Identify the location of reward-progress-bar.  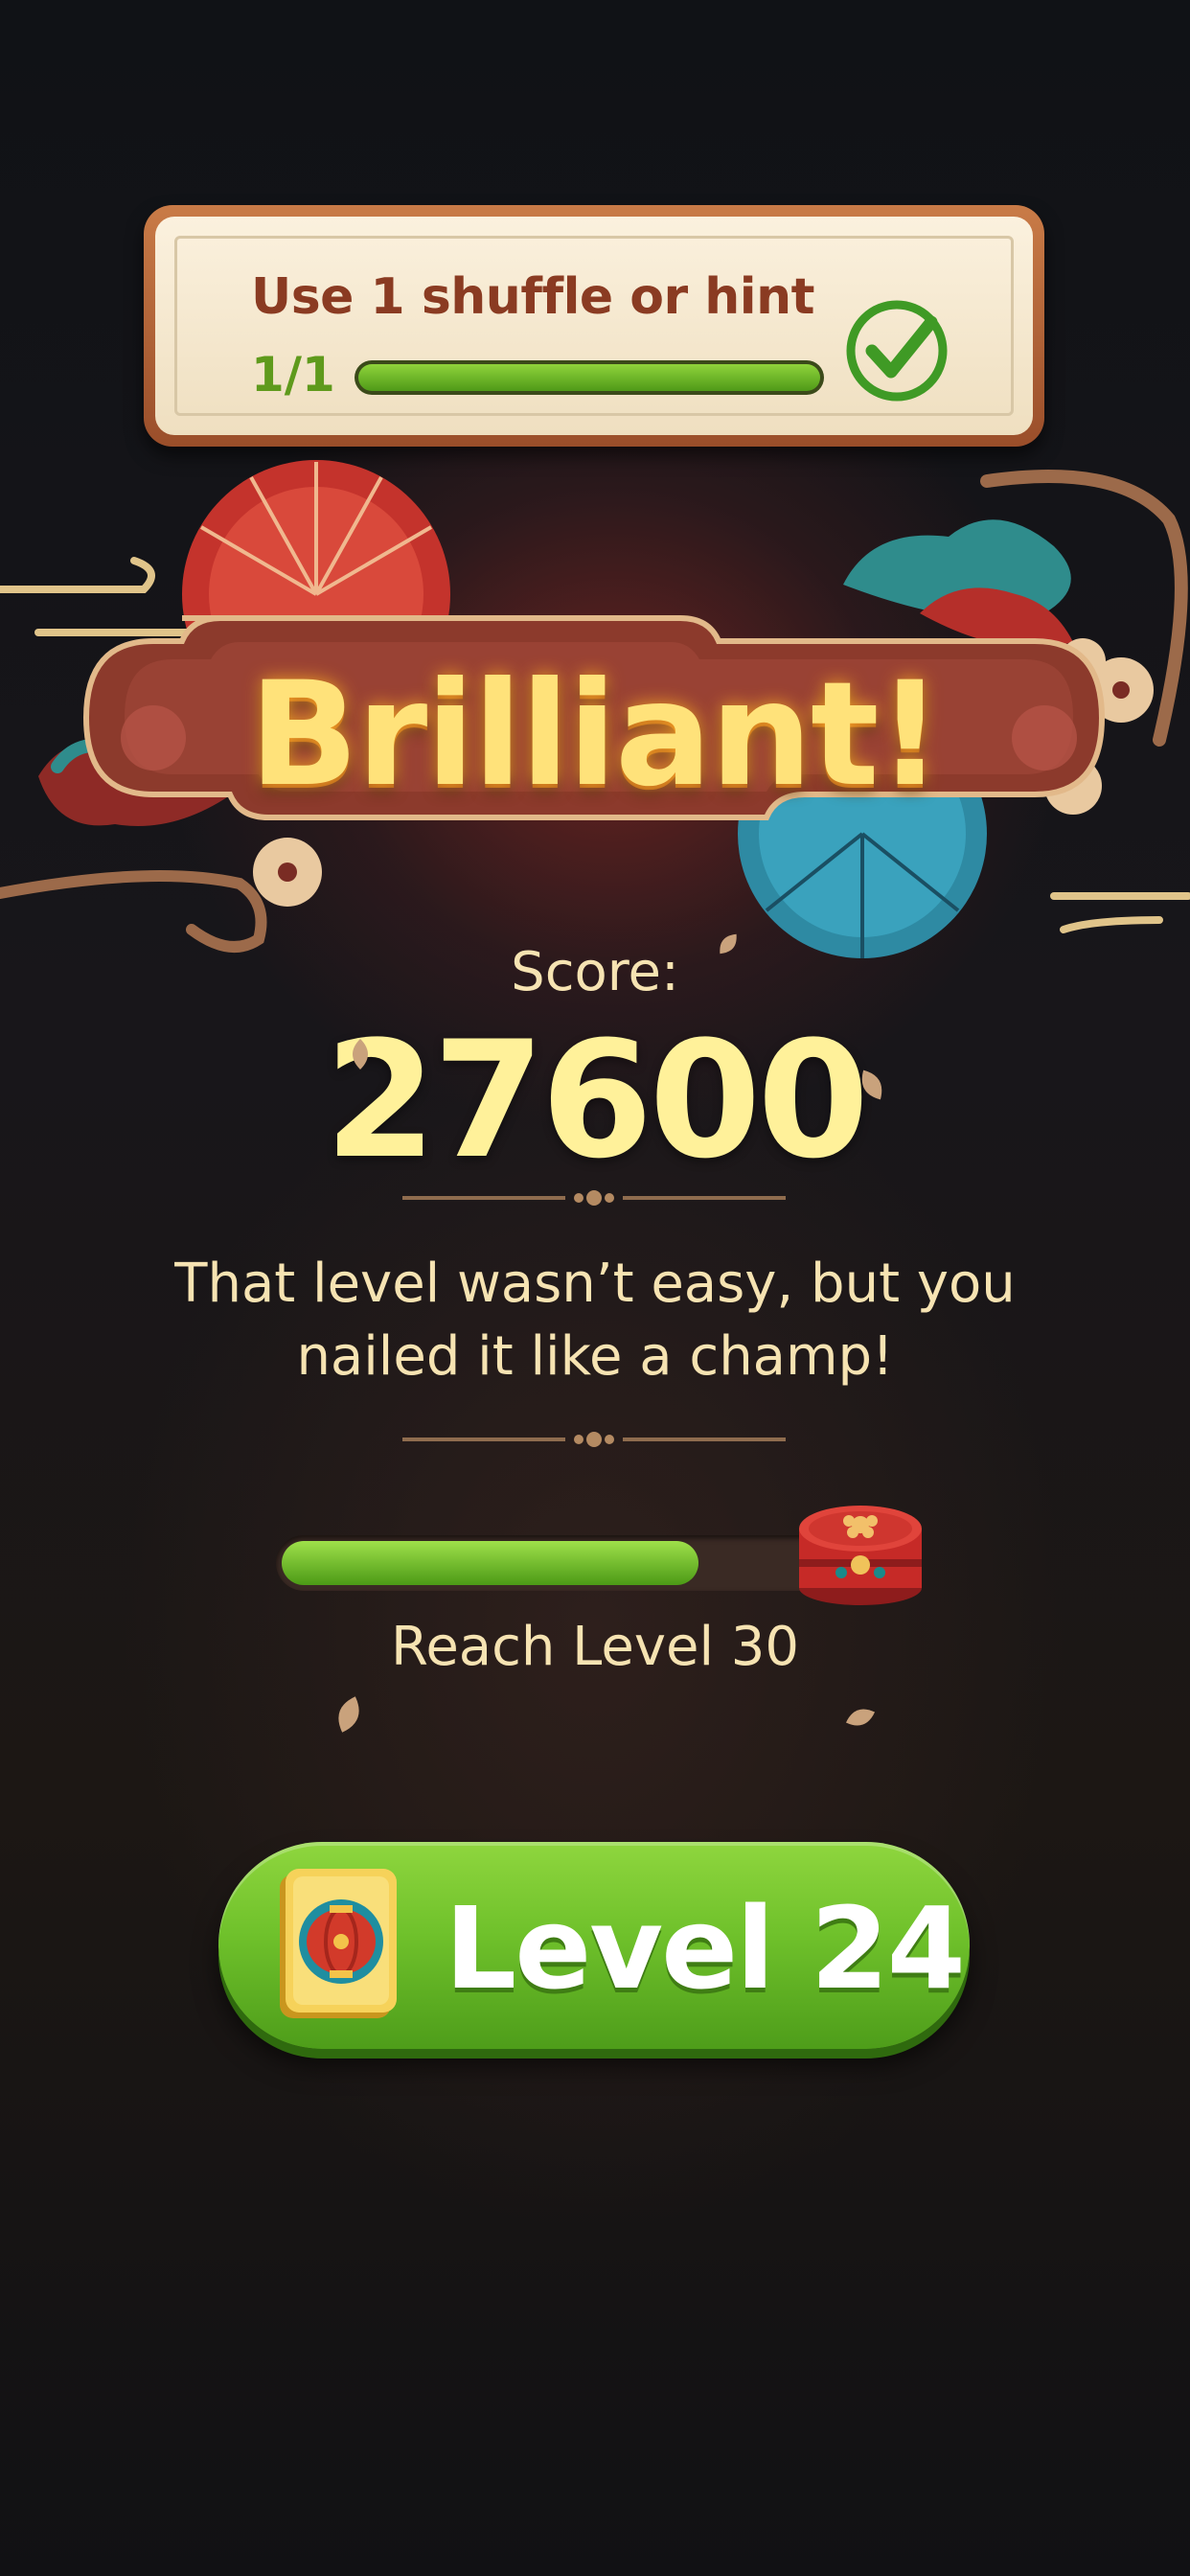
(563, 1563).